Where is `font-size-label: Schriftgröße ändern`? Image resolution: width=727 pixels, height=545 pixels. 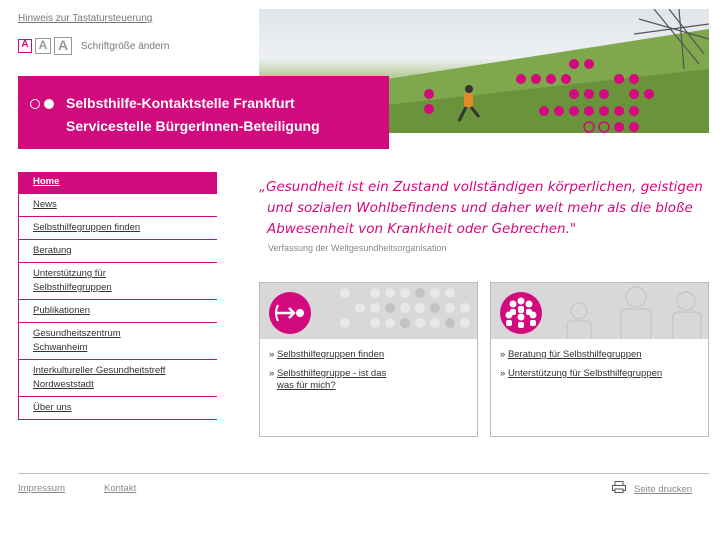
font-size-label: Schriftgröße ändern is located at coordinates (125, 46).